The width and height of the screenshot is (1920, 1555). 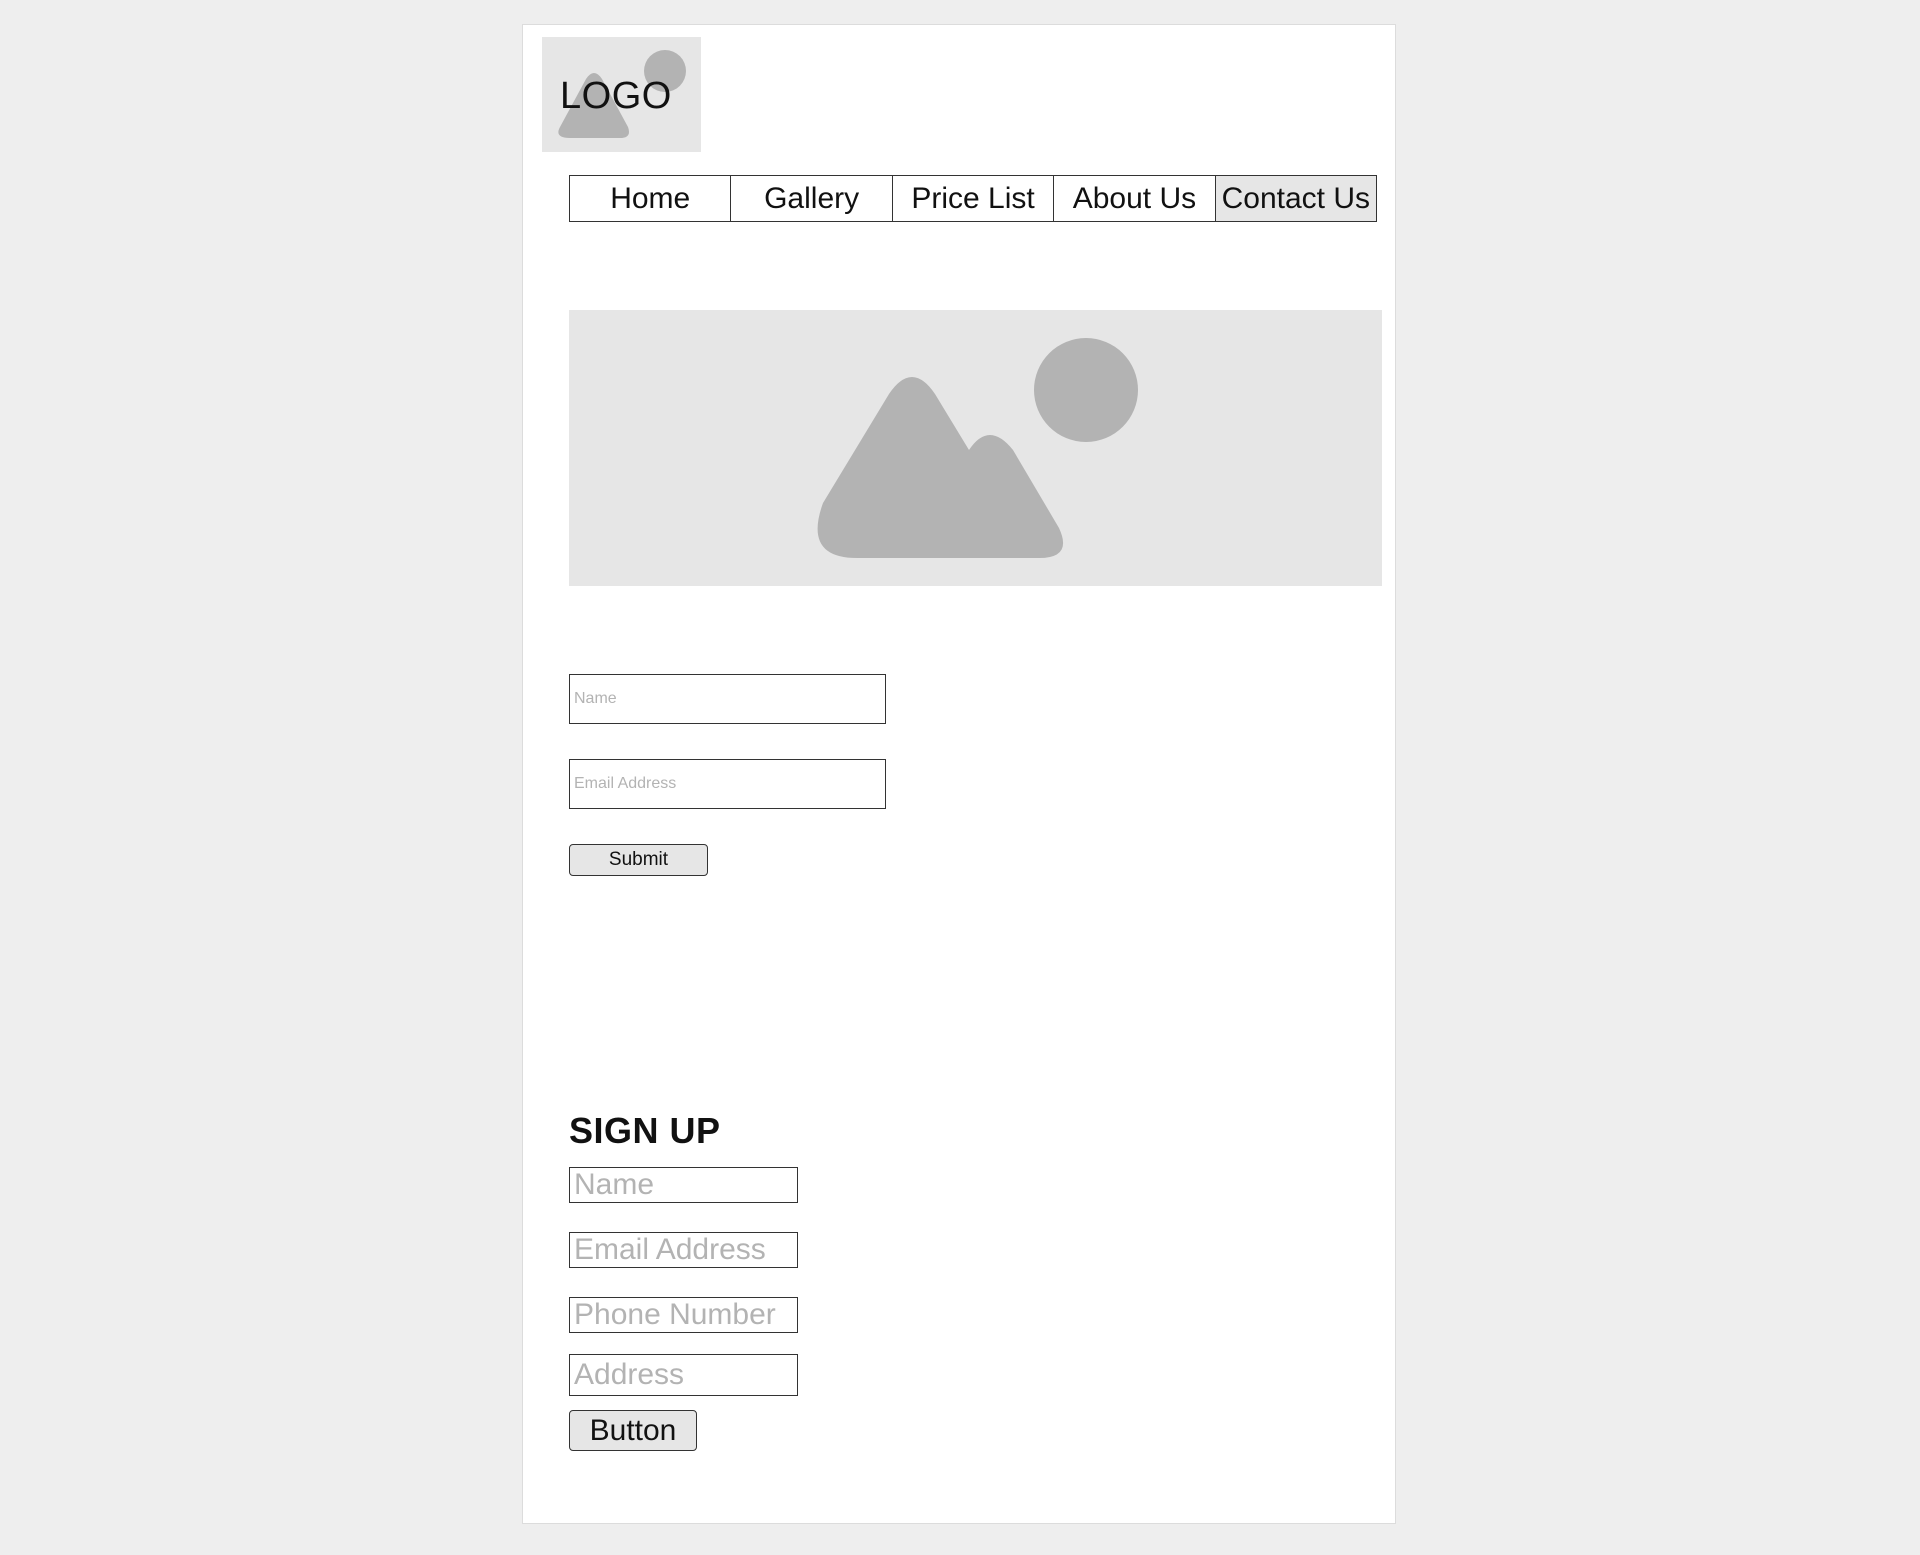 I want to click on submit-button: Submit, so click(x=638, y=860).